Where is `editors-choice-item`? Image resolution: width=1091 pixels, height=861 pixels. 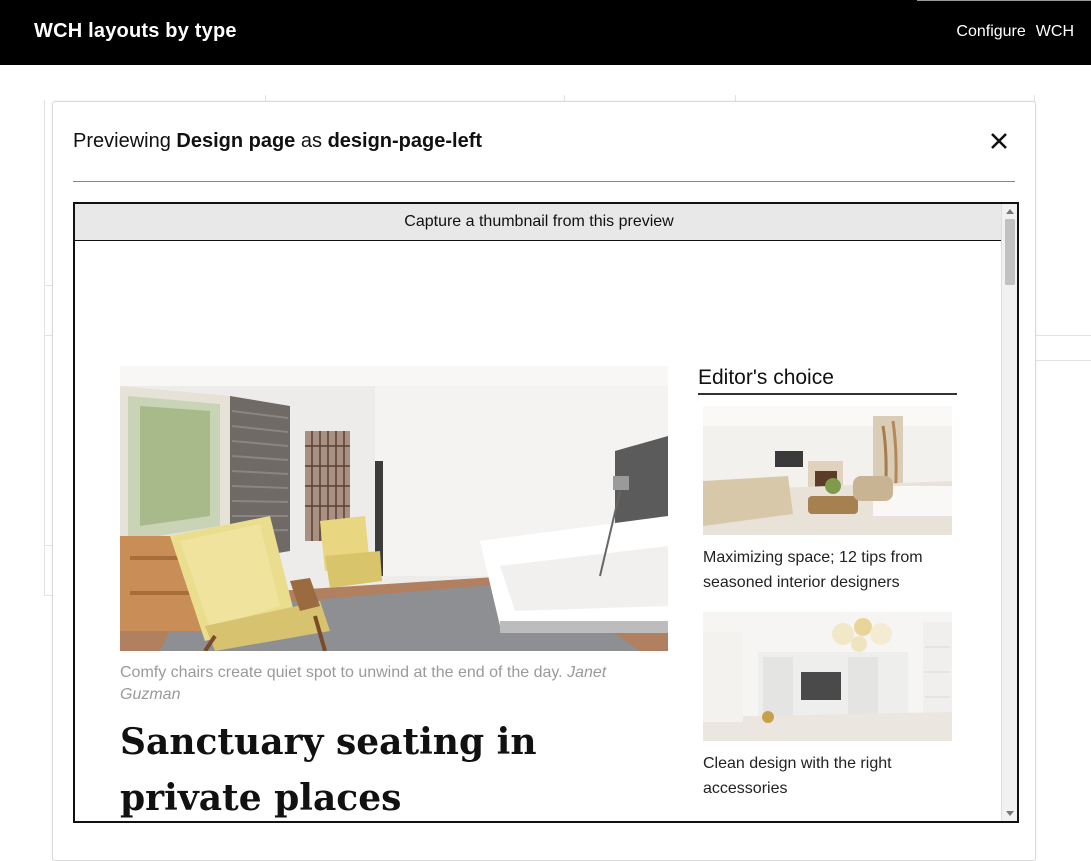 editors-choice-item is located at coordinates (827, 819).